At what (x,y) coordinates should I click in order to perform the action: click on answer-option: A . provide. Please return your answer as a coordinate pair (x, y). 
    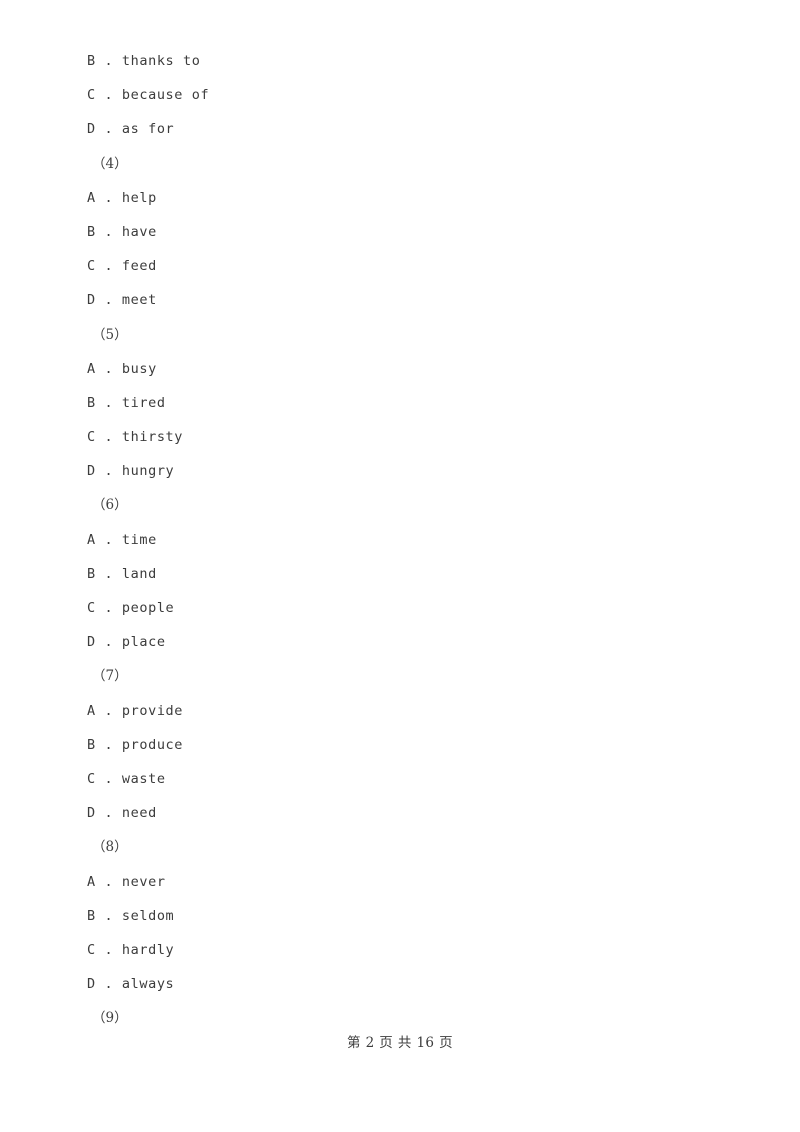
    Looking at the image, I should click on (397, 711).